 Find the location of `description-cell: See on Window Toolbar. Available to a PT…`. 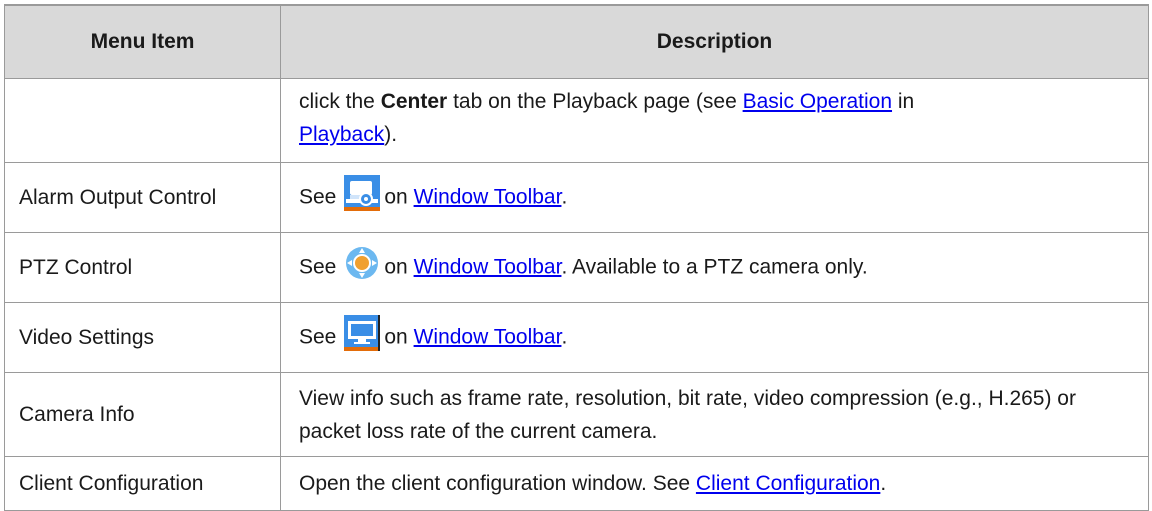

description-cell: See on Window Toolbar. Available to a PT… is located at coordinates (714, 267).